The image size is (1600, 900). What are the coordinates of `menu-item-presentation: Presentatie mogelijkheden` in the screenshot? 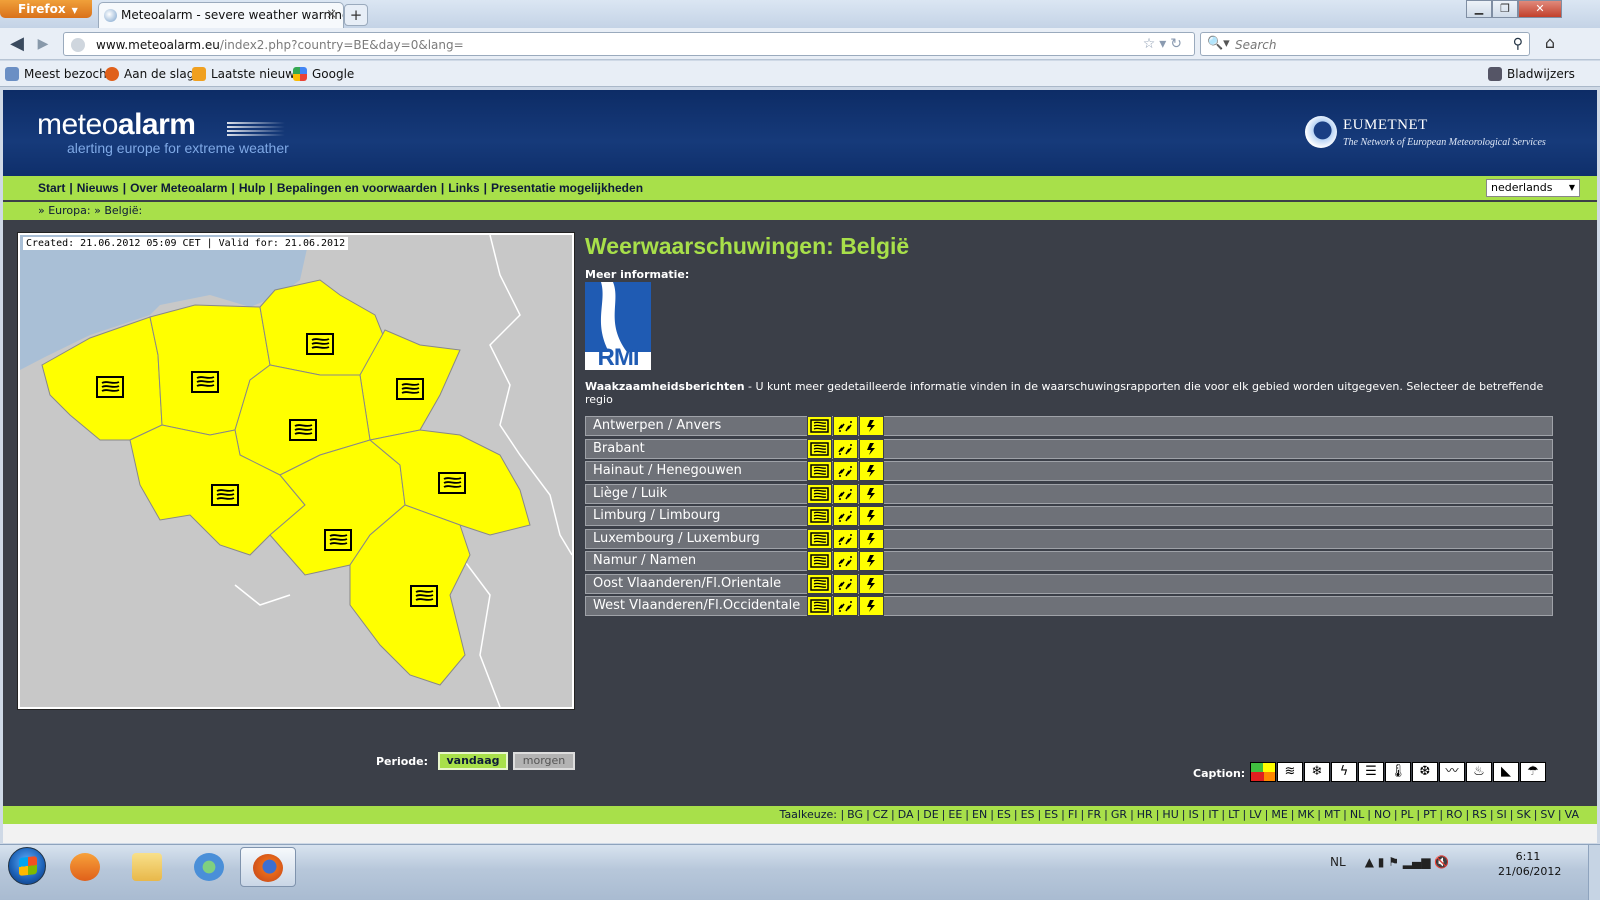 It's located at (567, 188).